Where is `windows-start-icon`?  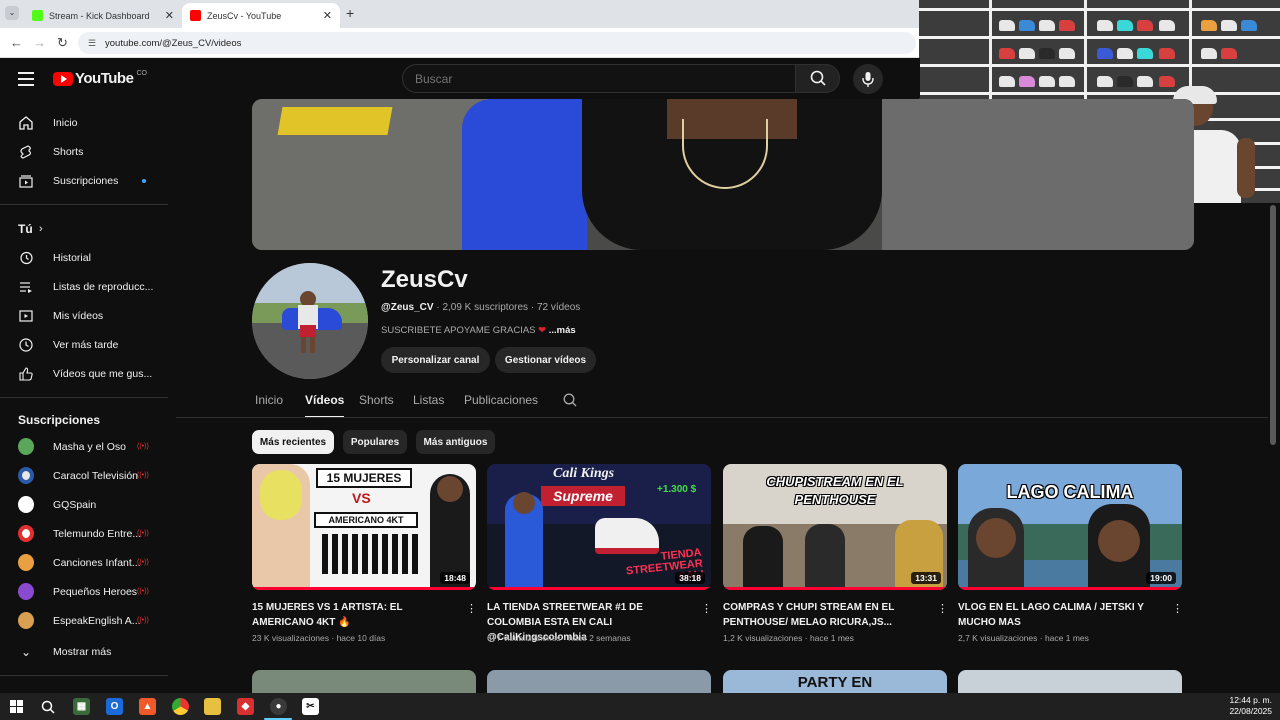
windows-start-icon is located at coordinates (16, 706).